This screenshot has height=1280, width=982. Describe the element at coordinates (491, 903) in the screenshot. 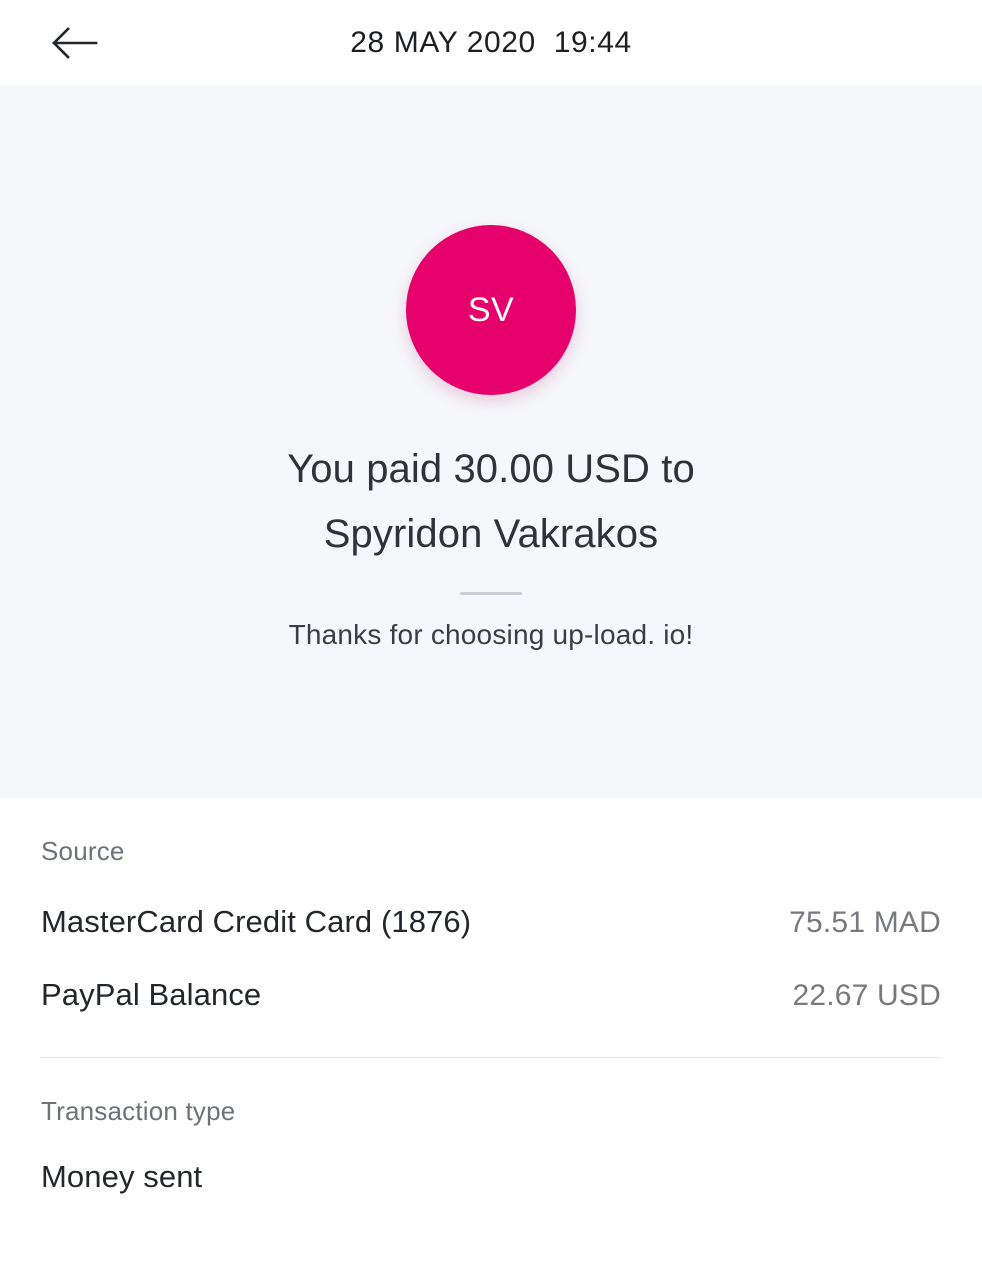

I see `table-row: MasterCard Credit Card (1876) 75.51 MAD` at that location.